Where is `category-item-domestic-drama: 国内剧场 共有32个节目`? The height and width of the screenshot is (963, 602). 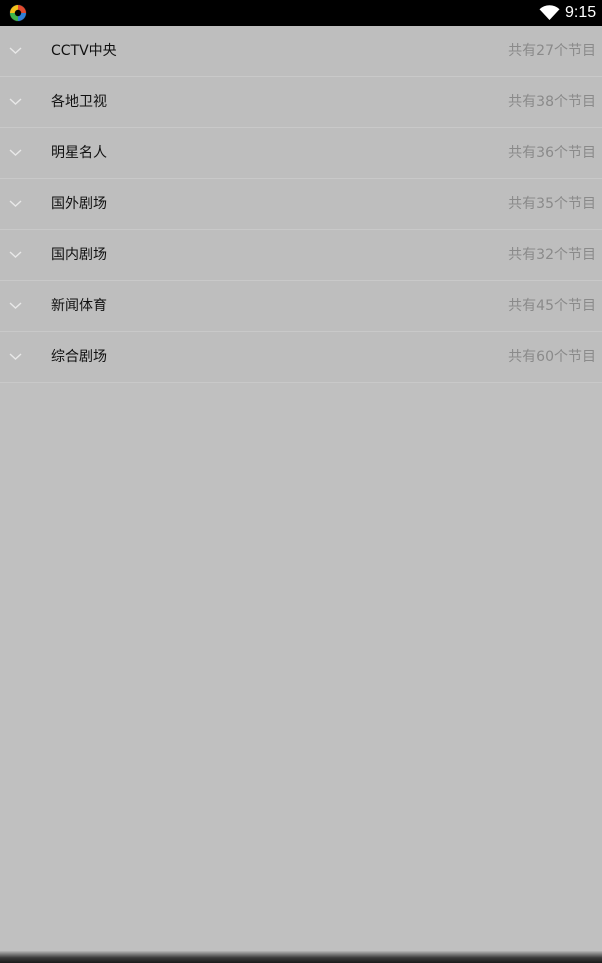
category-item-domestic-drama: 国内剧场 共有32个节目 is located at coordinates (301, 255).